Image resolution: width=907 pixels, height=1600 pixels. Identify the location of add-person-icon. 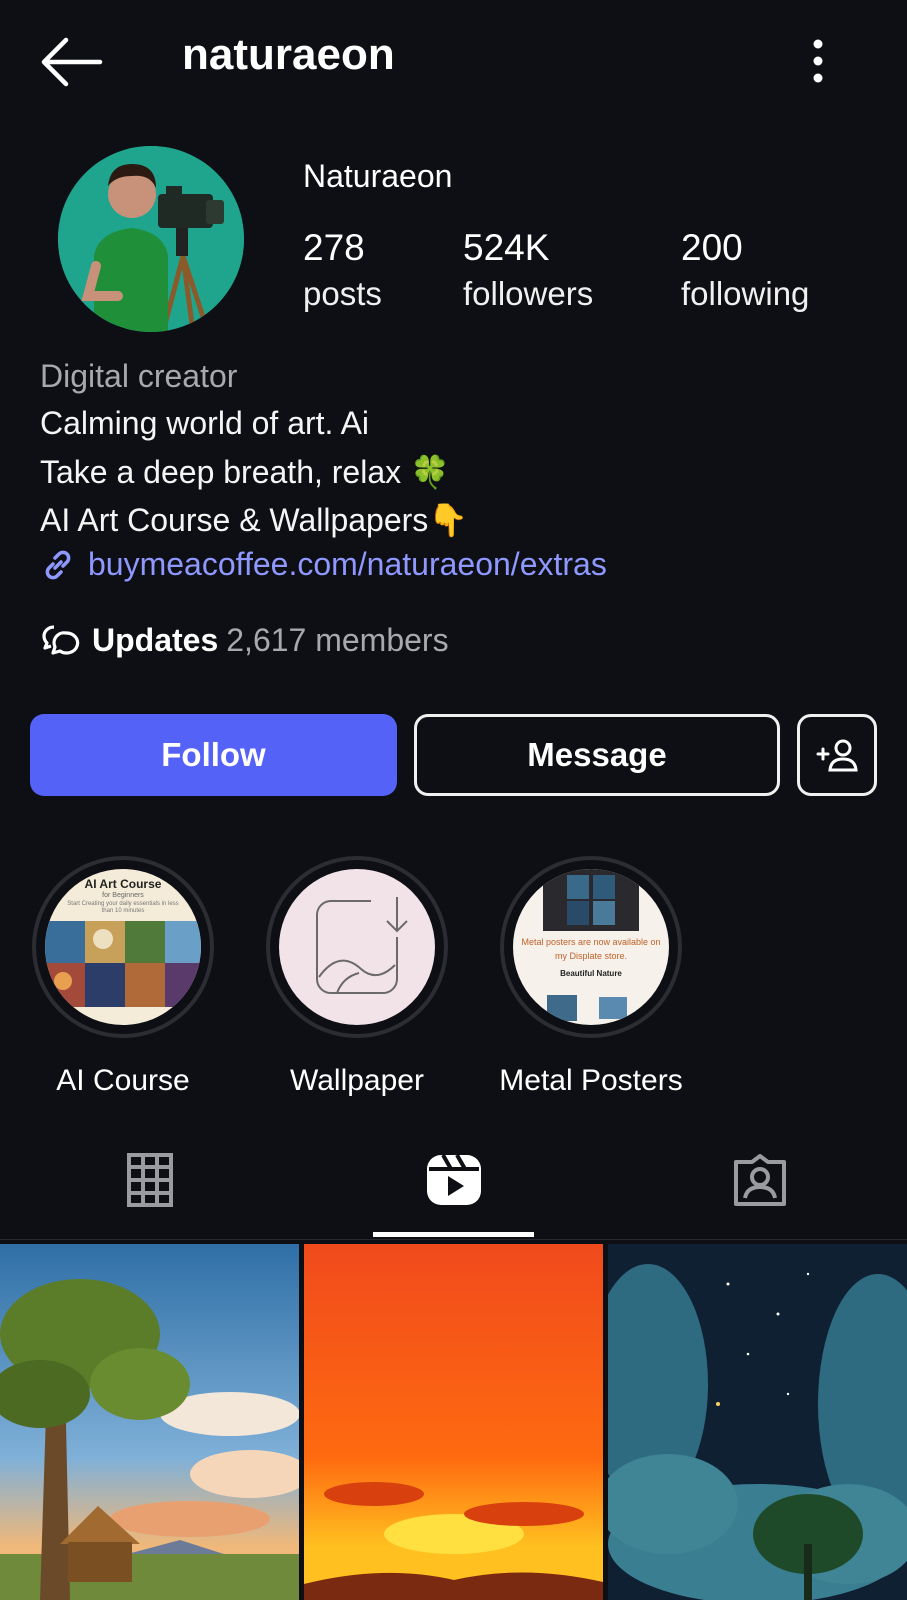
(837, 755).